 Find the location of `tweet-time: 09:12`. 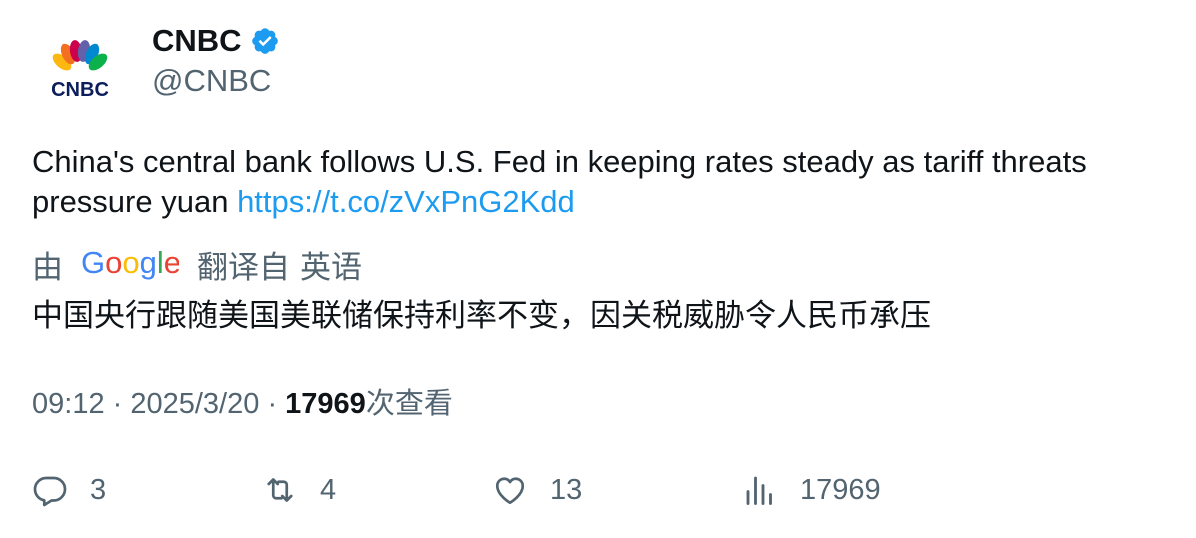

tweet-time: 09:12 is located at coordinates (68, 404).